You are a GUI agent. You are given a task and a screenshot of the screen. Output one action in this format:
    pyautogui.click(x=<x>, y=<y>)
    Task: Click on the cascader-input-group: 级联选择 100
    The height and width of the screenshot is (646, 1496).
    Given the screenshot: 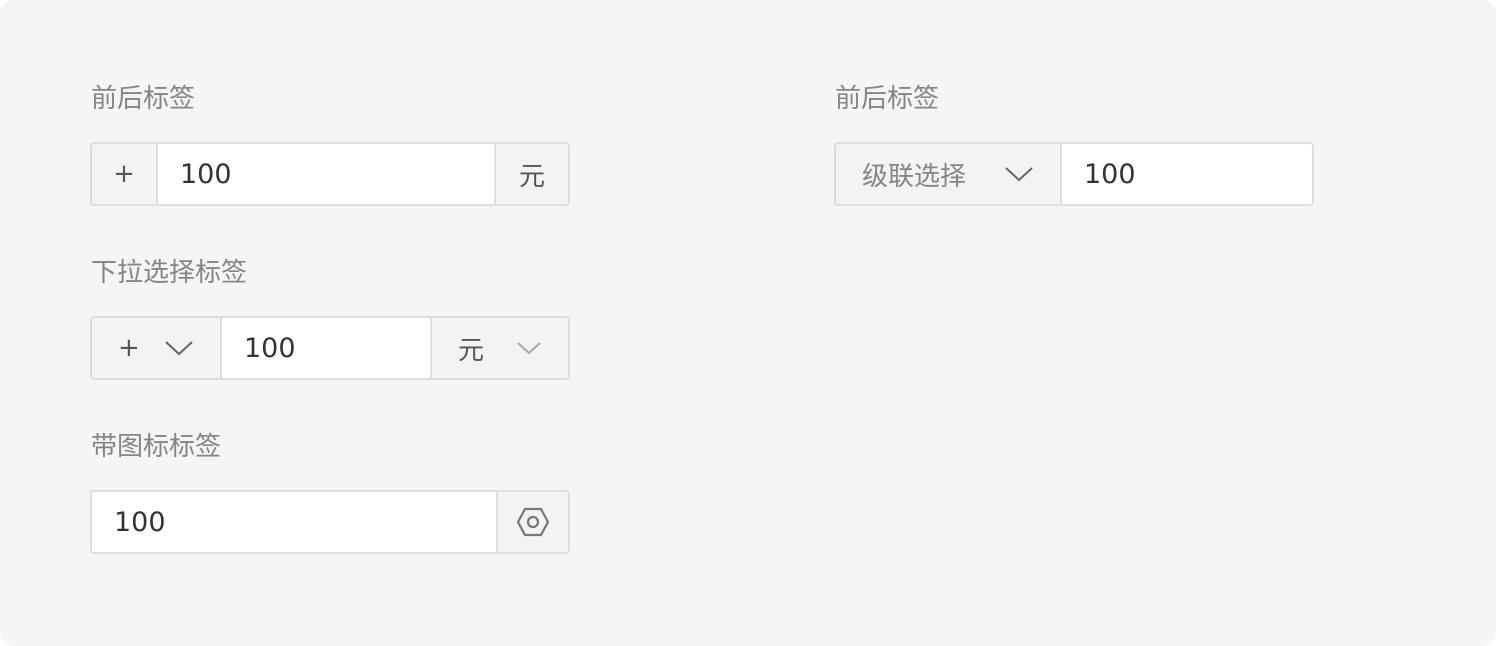 What is the action you would take?
    pyautogui.click(x=1074, y=174)
    